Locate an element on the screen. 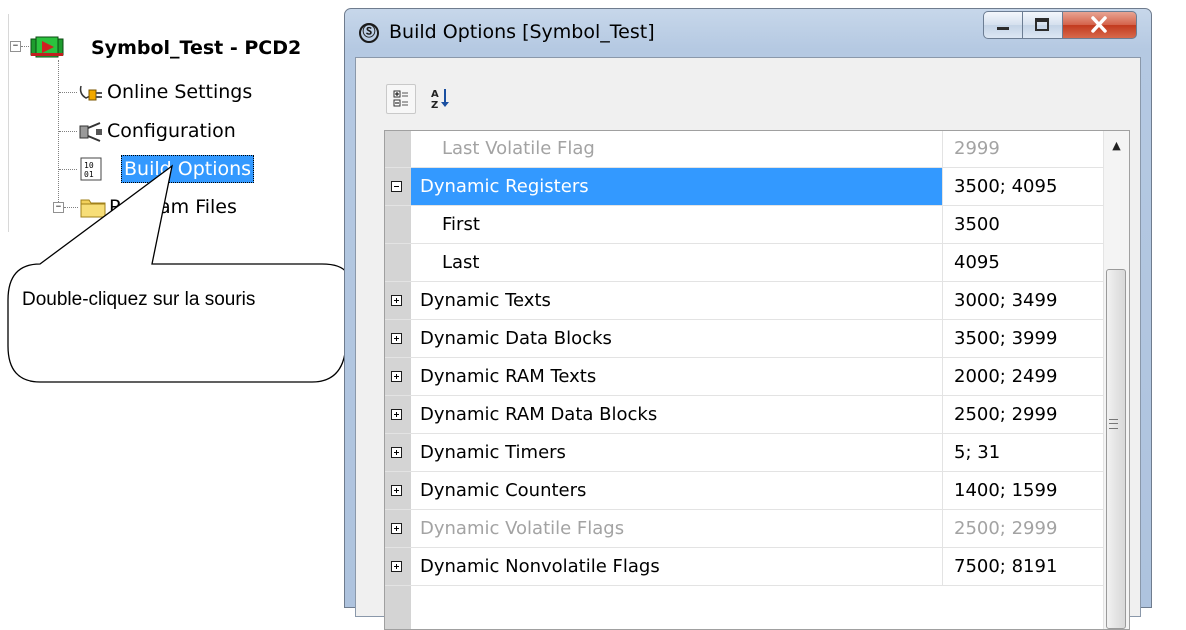 This screenshot has width=1186, height=630. scroll-up-arrow-icon: ▲ is located at coordinates (1116, 146).